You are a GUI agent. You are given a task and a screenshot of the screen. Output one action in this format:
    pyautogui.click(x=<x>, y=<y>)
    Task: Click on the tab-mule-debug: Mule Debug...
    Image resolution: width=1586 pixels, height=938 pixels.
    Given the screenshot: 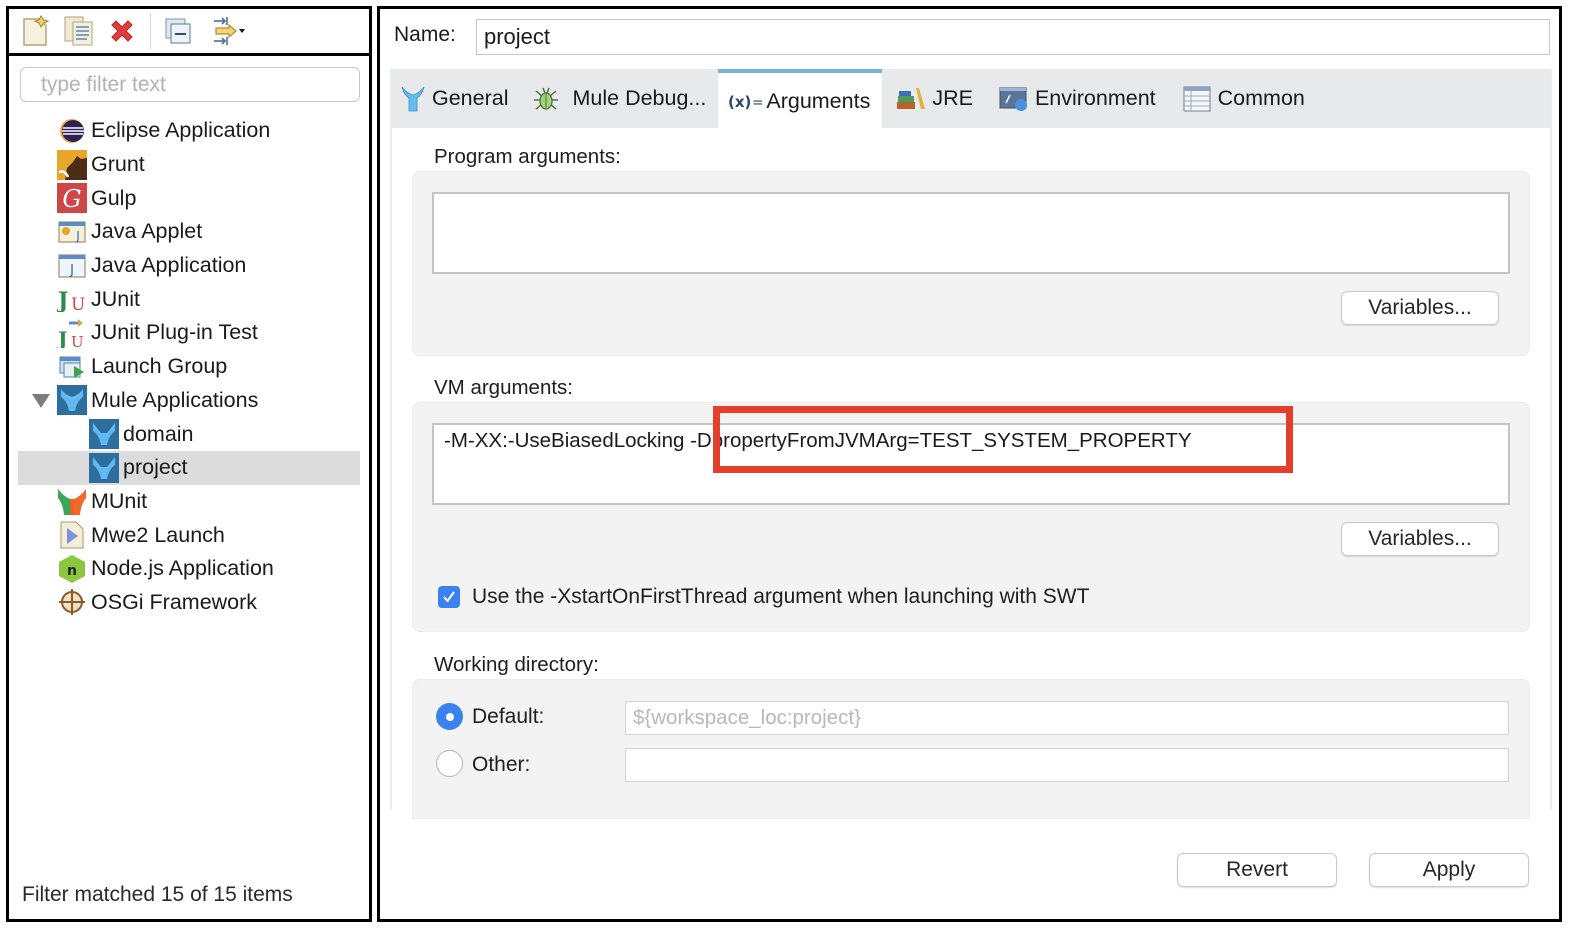 What is the action you would take?
    pyautogui.click(x=620, y=98)
    